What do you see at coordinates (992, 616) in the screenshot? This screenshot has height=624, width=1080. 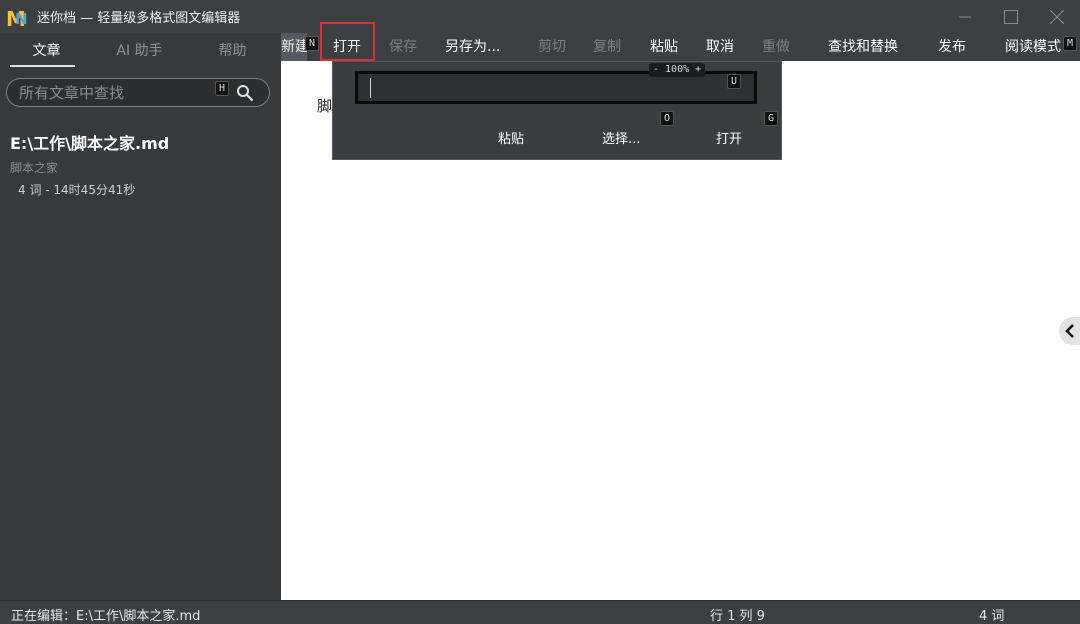 I see `status-word-count: 4 词` at bounding box center [992, 616].